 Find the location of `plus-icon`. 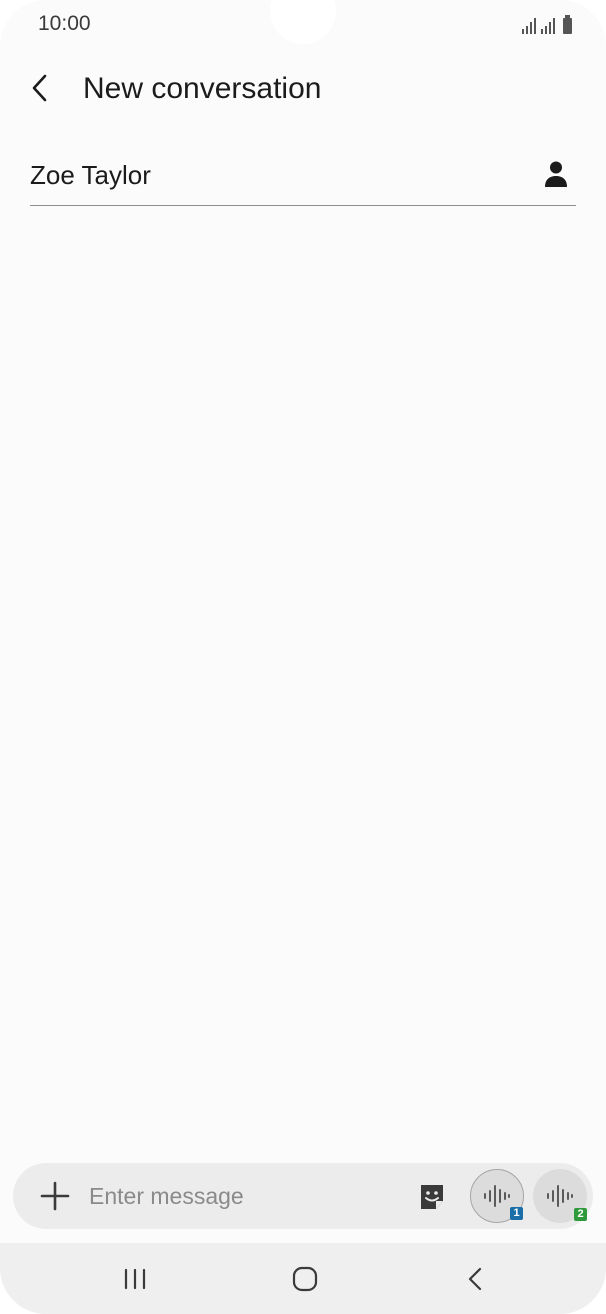

plus-icon is located at coordinates (55, 1196).